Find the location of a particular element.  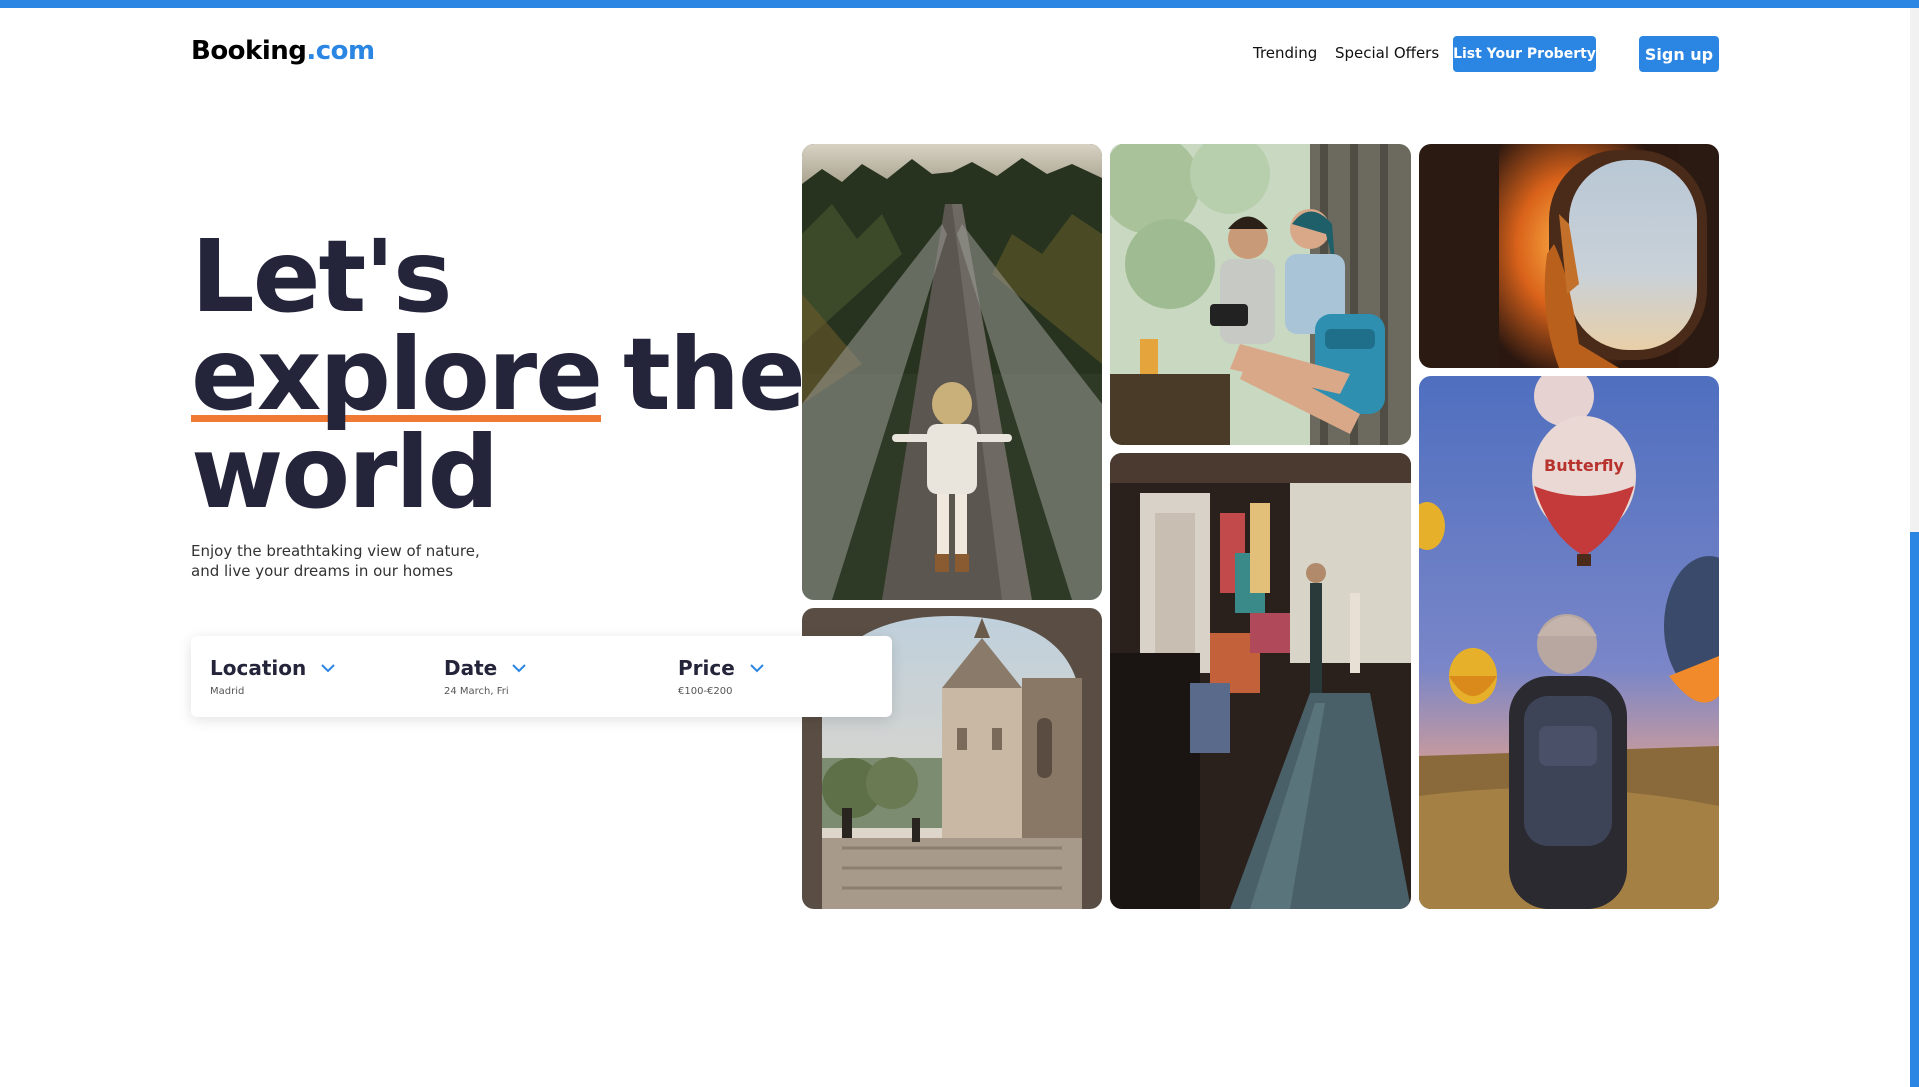

hero-underlined-word: explore is located at coordinates (397, 374).